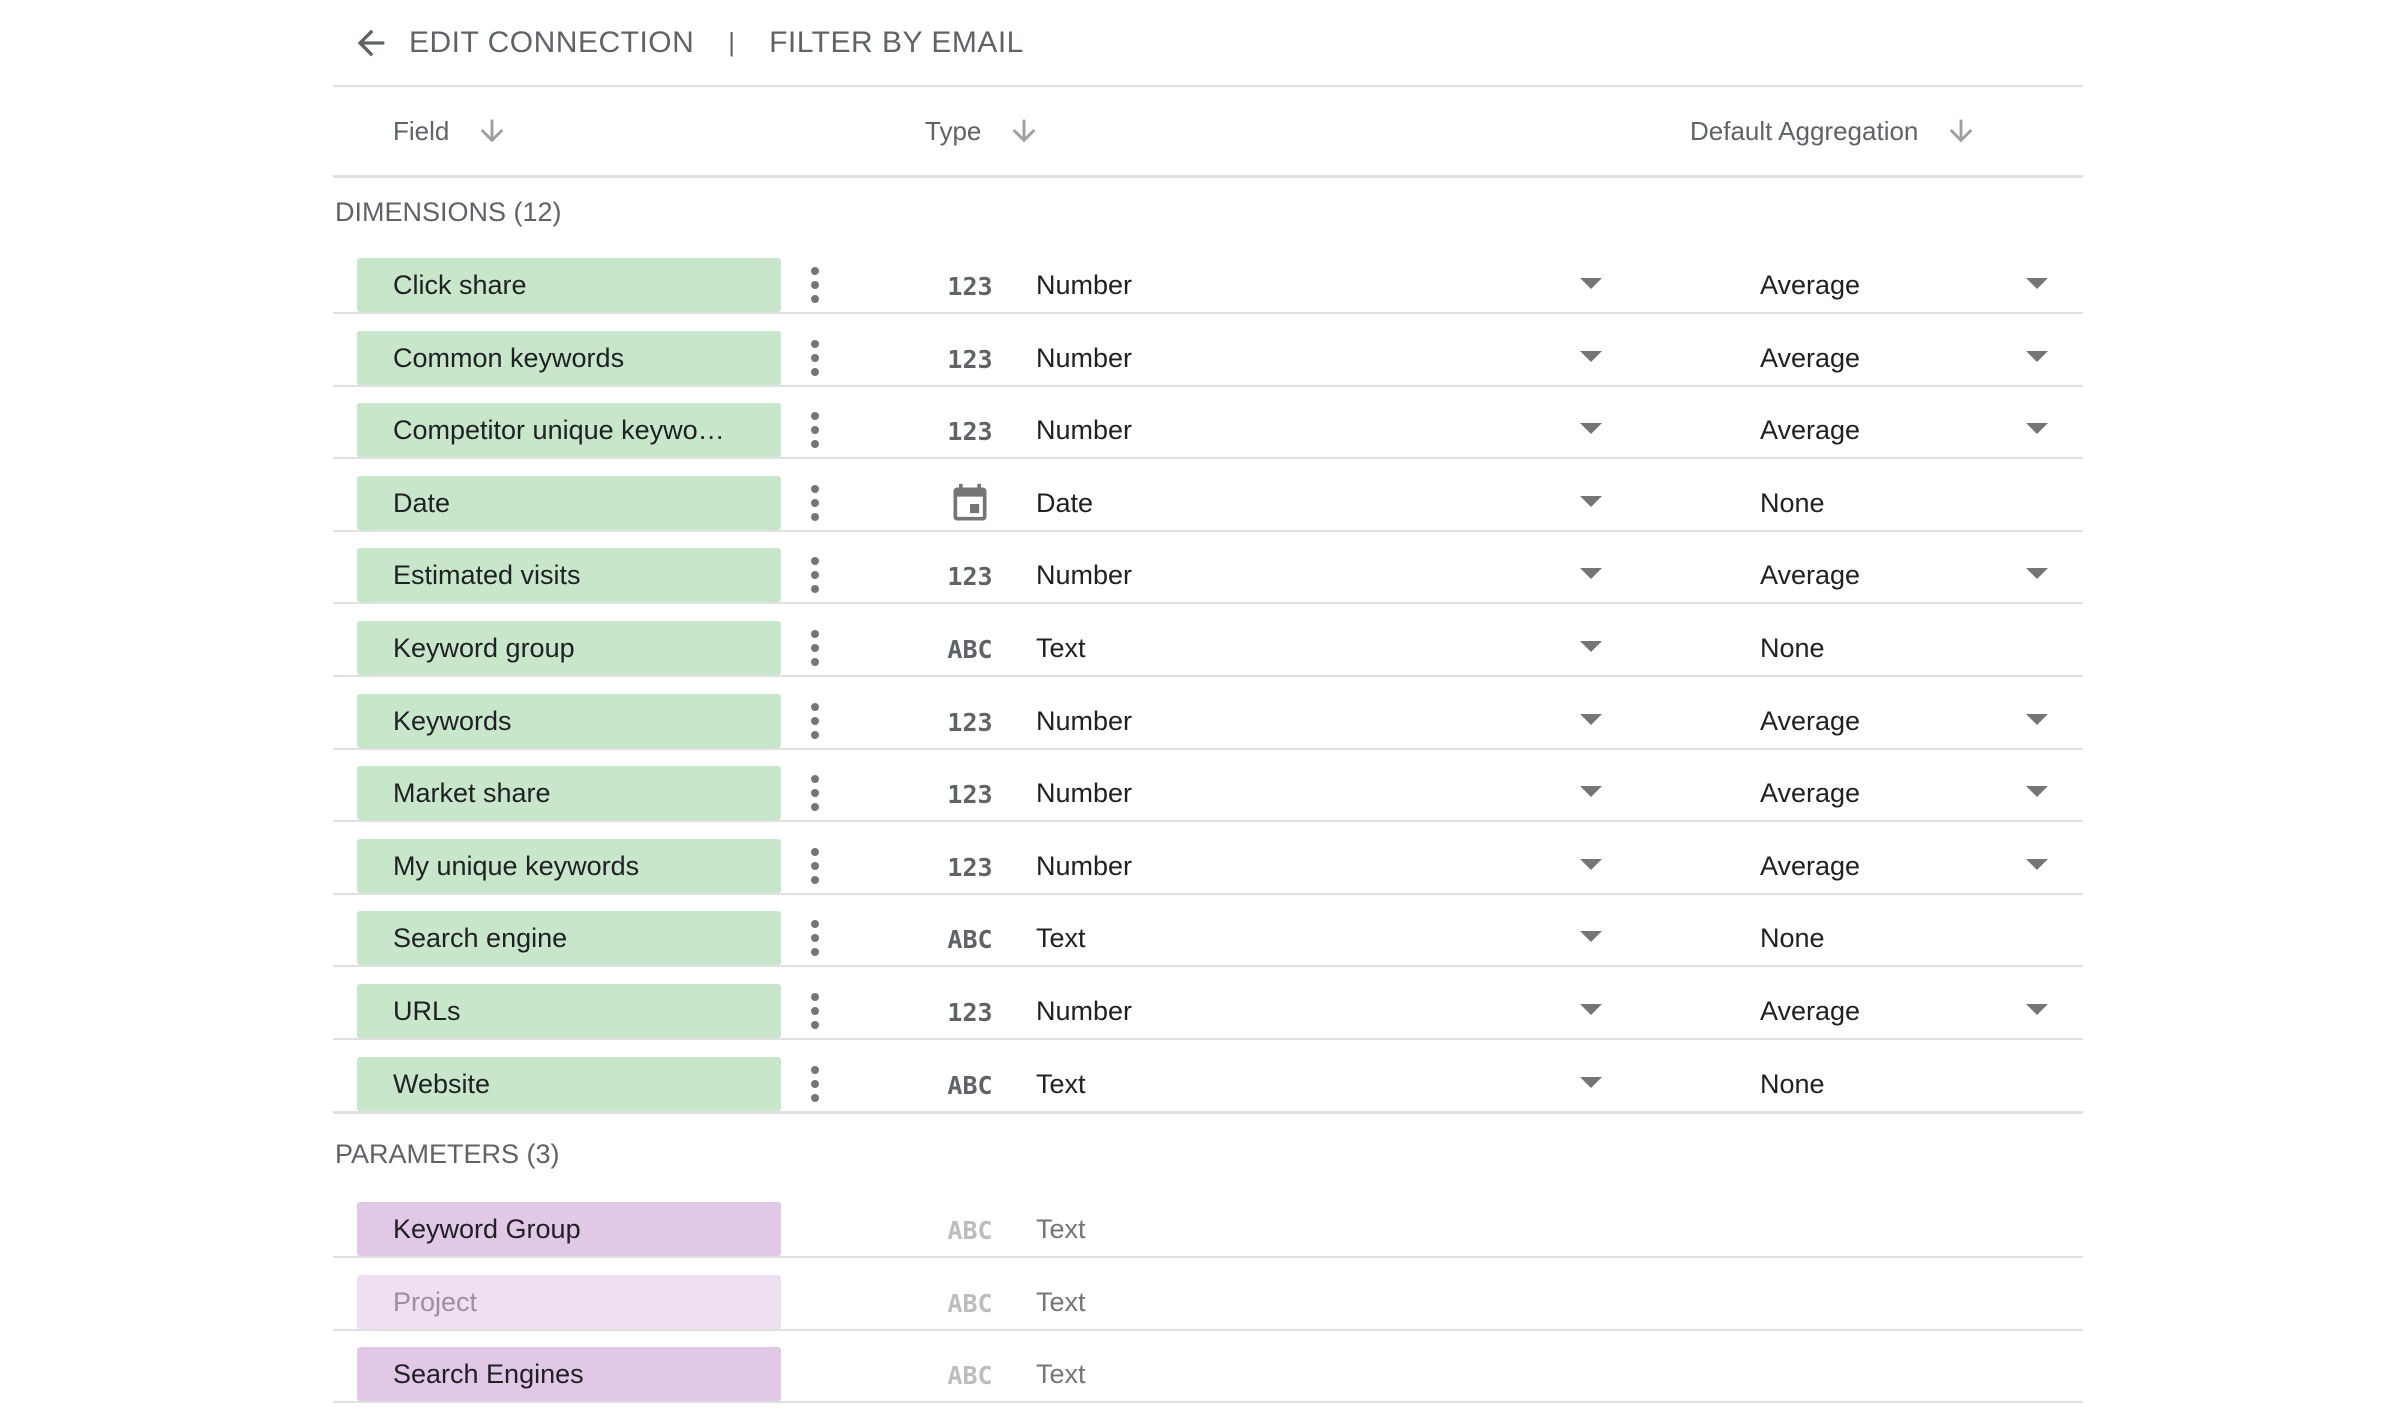 This screenshot has width=2400, height=1411. Describe the element at coordinates (569, 793) in the screenshot. I see `field-chip: Market share` at that location.